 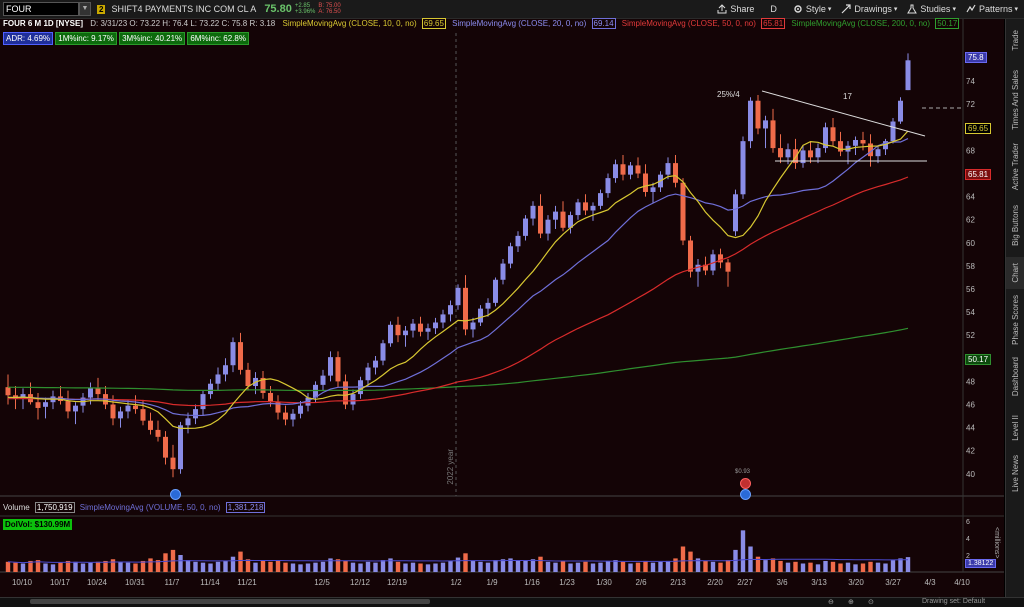 I want to click on tab-dashboard: Dashboard, so click(x=1015, y=377).